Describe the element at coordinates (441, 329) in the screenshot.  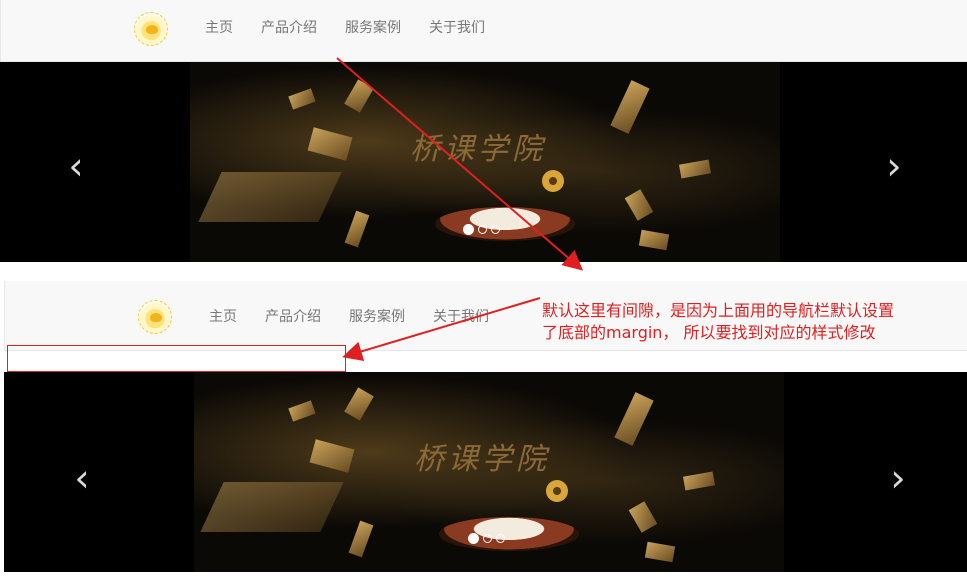
I see `arrow-note-to-gap` at that location.